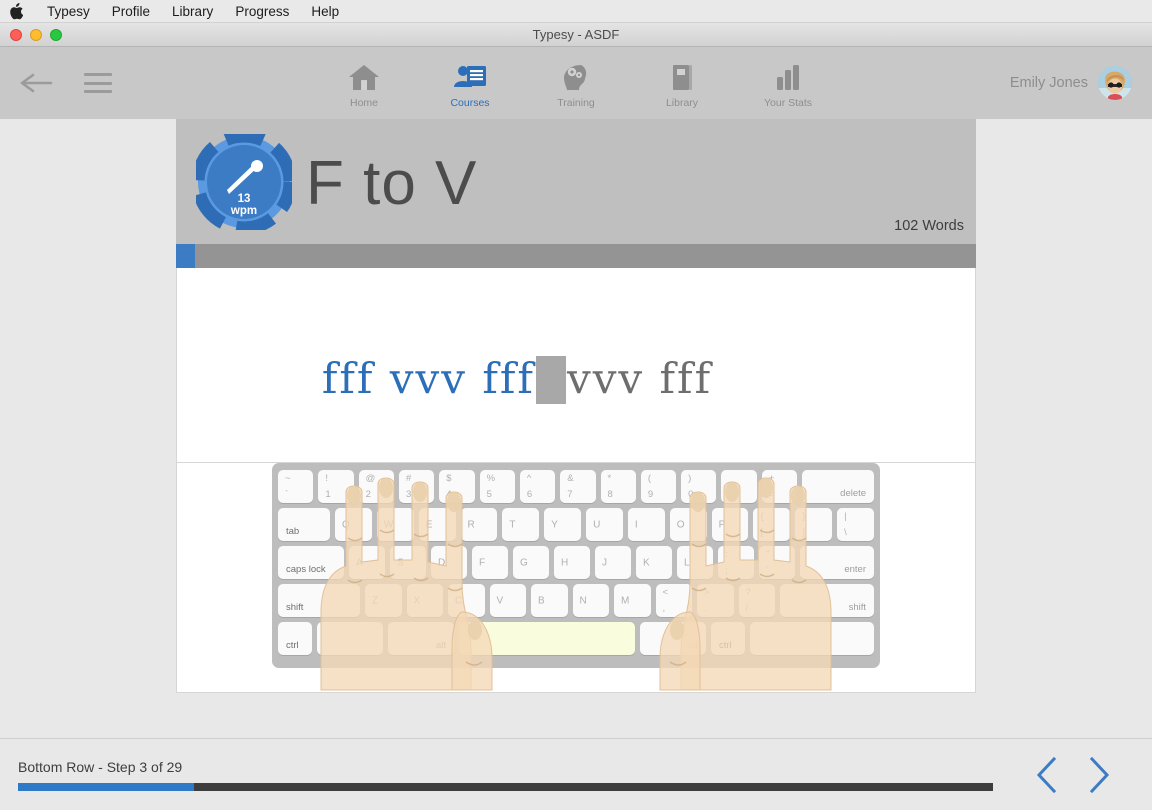  What do you see at coordinates (98, 83) in the screenshot?
I see `hamburger-menu-icon` at bounding box center [98, 83].